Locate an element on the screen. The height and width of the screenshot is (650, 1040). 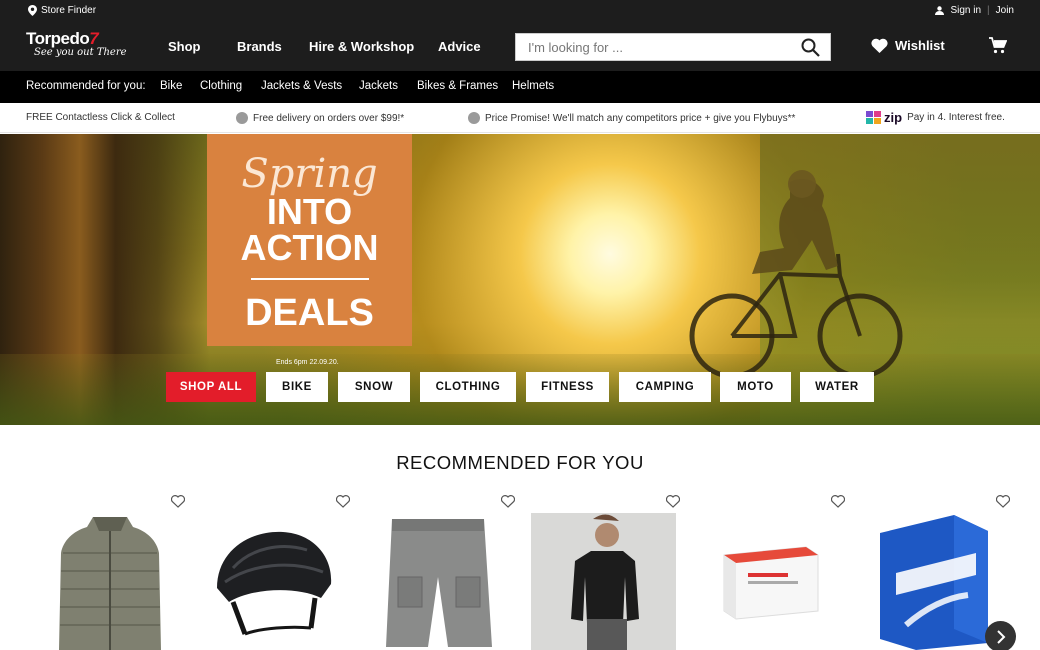
recommended-section-title: RECOMMENDED FOR YOU is located at coordinates (520, 462).